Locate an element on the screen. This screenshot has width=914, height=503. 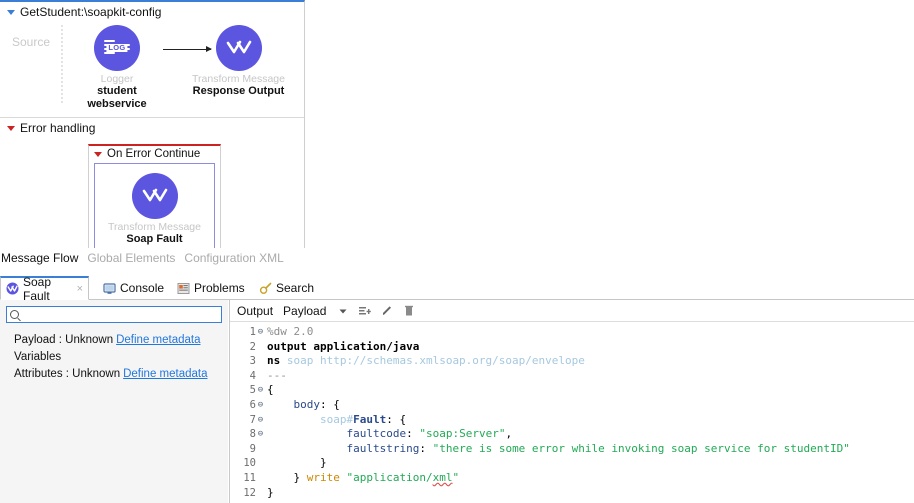
tree-row-label: Variables is located at coordinates (38, 357).